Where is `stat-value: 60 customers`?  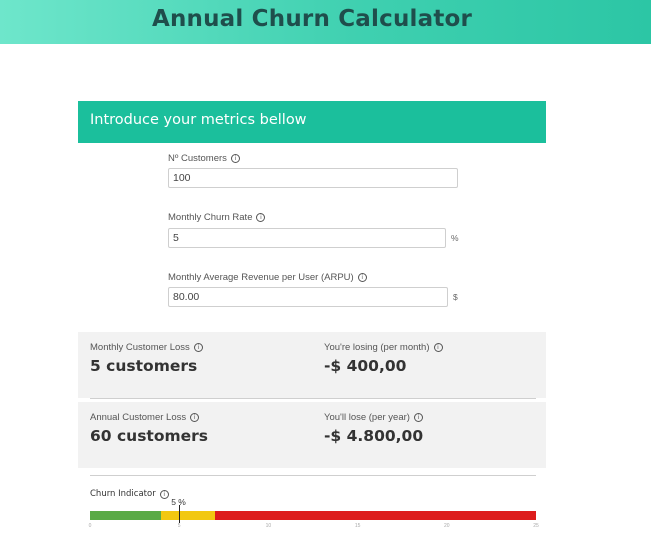
stat-value: 60 customers is located at coordinates (149, 436).